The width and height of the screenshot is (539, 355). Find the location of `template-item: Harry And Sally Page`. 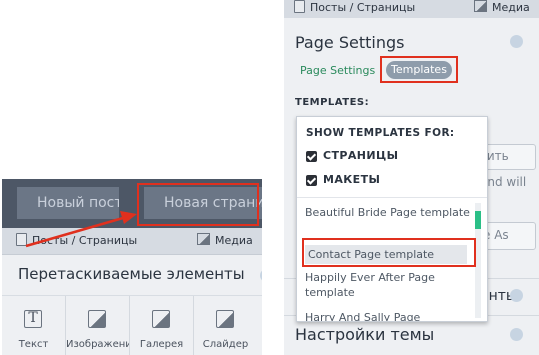

template-item: Harry And Sally Page is located at coordinates (387, 315).